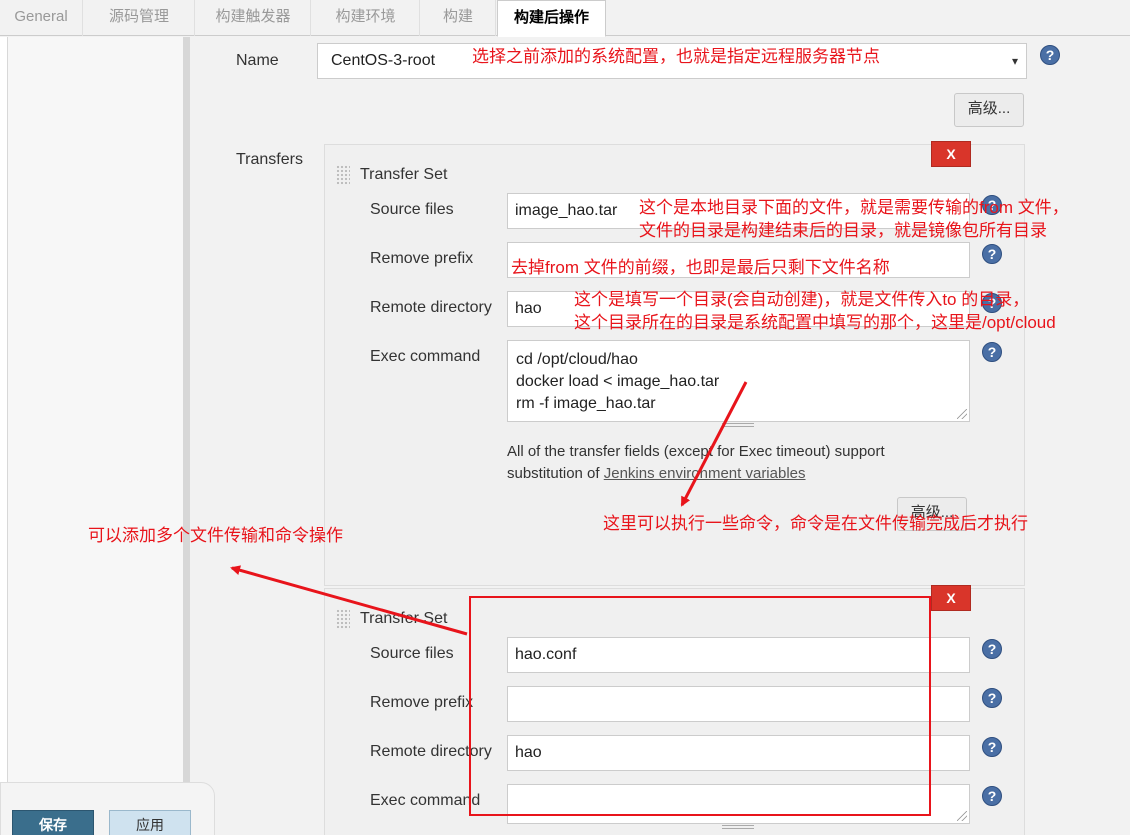 This screenshot has width=1130, height=835. I want to click on annotation-source-line-2: 文件的目录是构建结束后的目录，就是镜像包所有目录, so click(843, 230).